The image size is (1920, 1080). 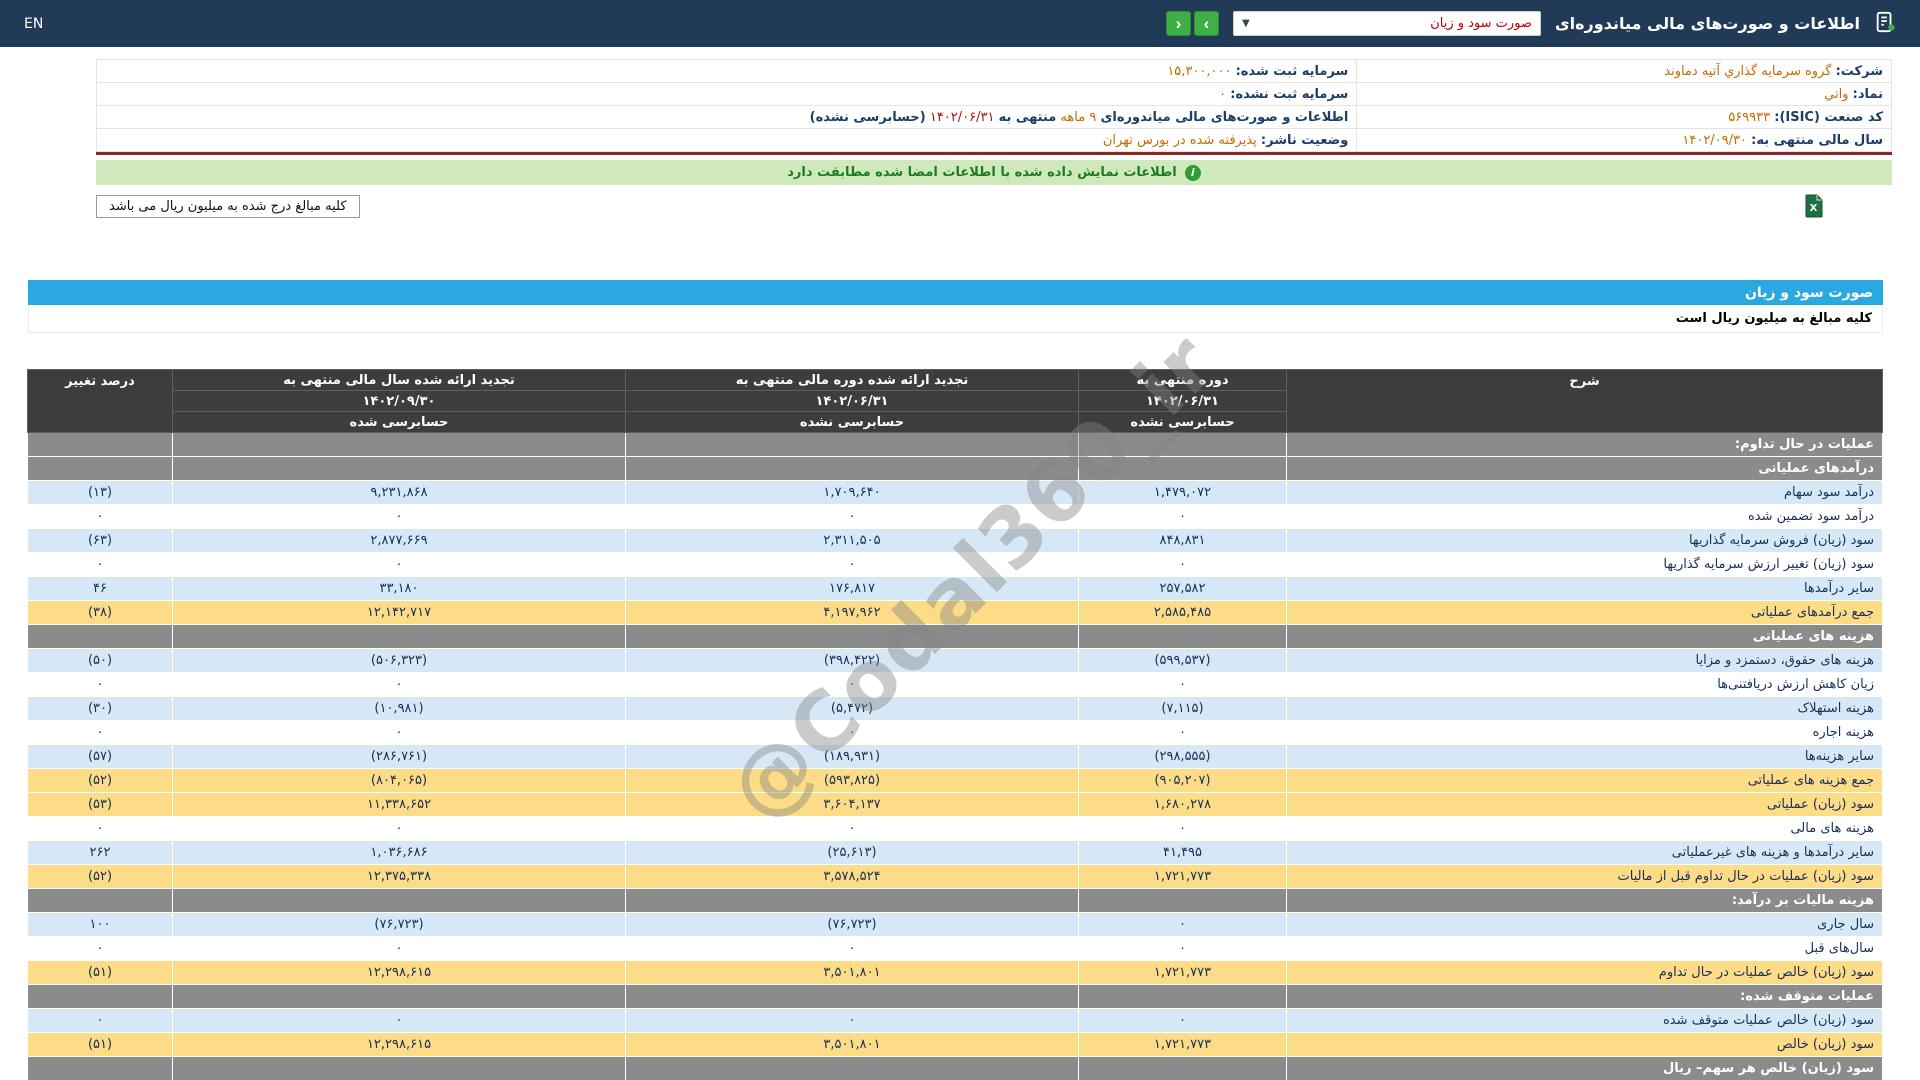 What do you see at coordinates (399, 924) in the screenshot?
I see `amount-value: (۷۶,۷۲۳)` at bounding box center [399, 924].